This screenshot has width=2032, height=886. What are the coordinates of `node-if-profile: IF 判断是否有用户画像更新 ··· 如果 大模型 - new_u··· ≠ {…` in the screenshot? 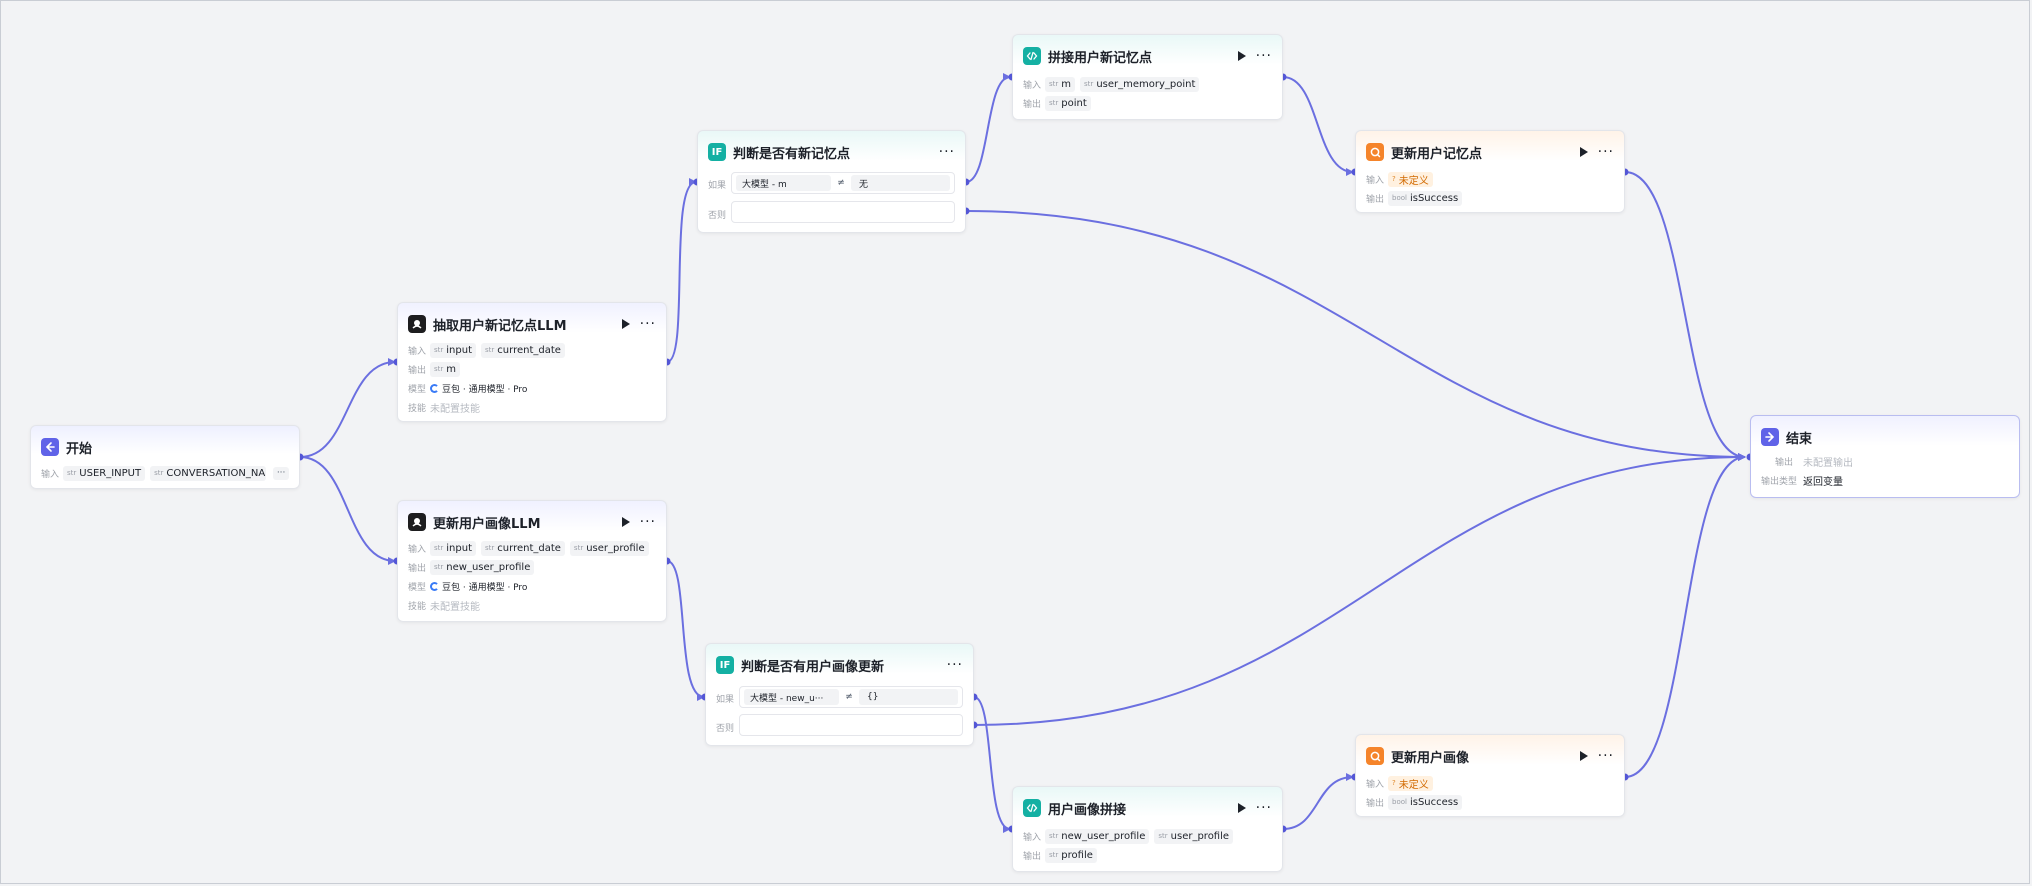 It's located at (839, 694).